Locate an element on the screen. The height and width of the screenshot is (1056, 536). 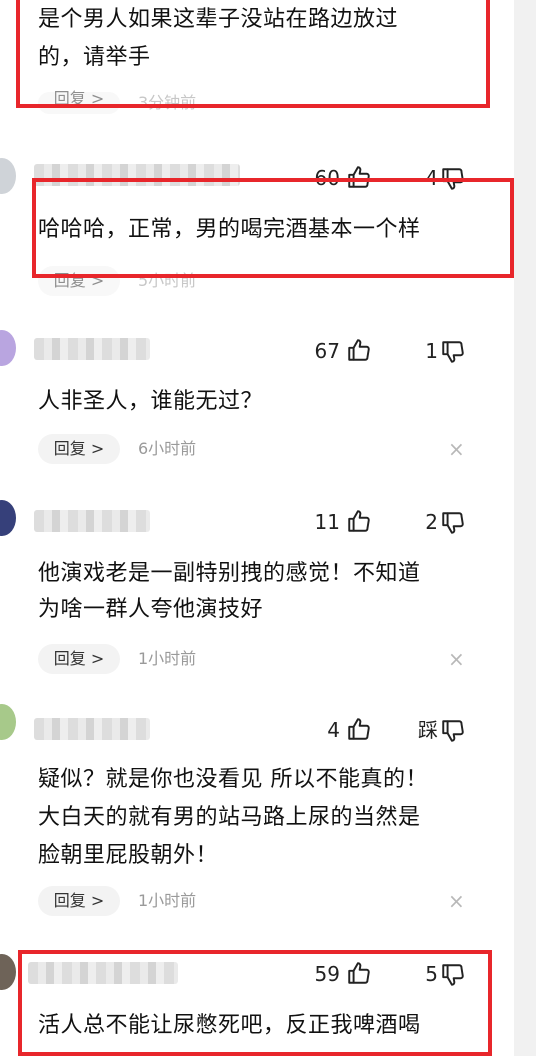
like-count: 11 is located at coordinates (327, 522).